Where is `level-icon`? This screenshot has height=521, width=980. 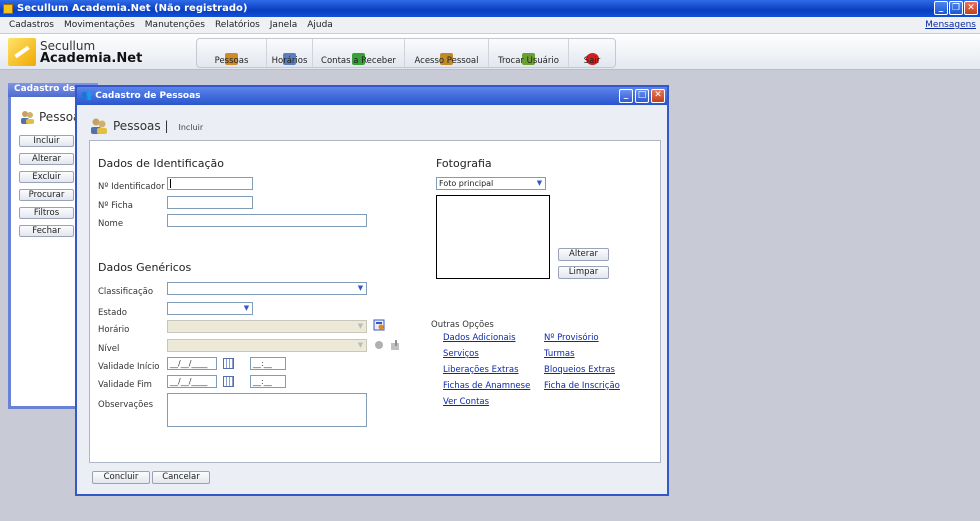
level-icon is located at coordinates (379, 345).